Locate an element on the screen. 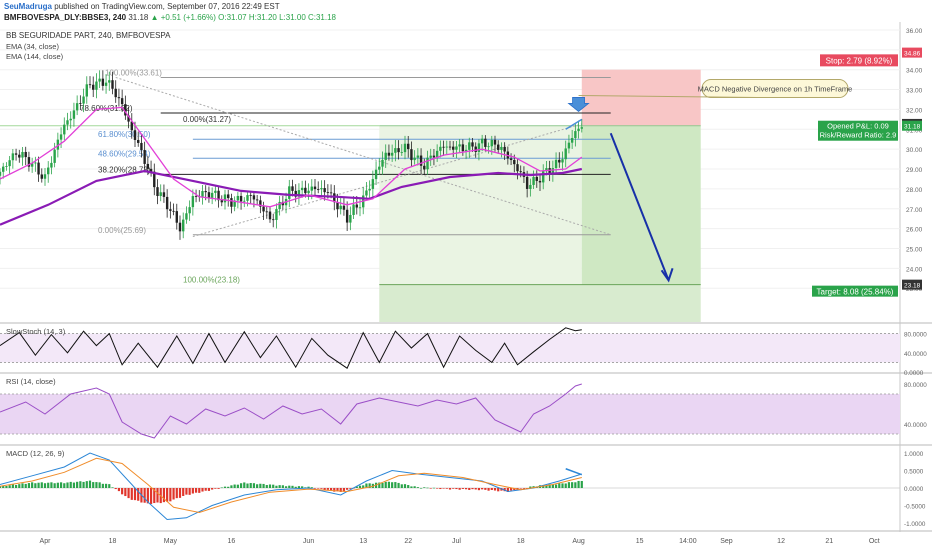 The width and height of the screenshot is (932, 550). price-badge: 23.18 is located at coordinates (912, 286).